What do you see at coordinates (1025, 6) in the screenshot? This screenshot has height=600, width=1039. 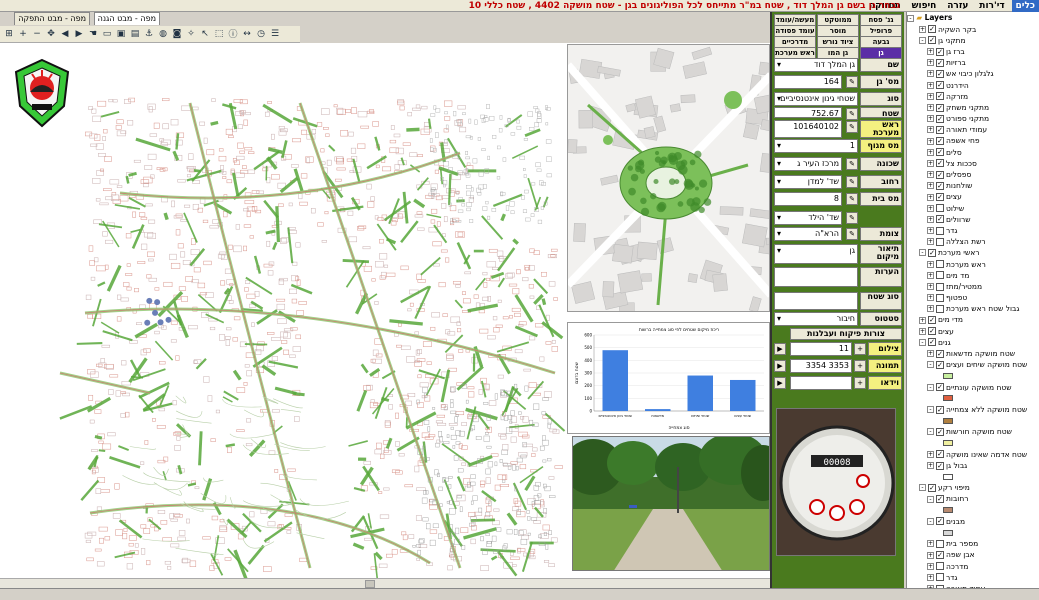 I see `menu-tools: כלים` at bounding box center [1025, 6].